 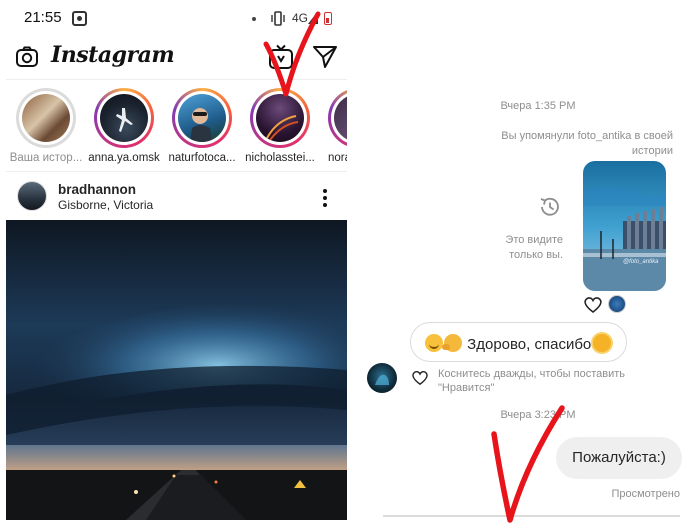 I want to click on timestamp: Вчера 3:23 PM, so click(x=538, y=415).